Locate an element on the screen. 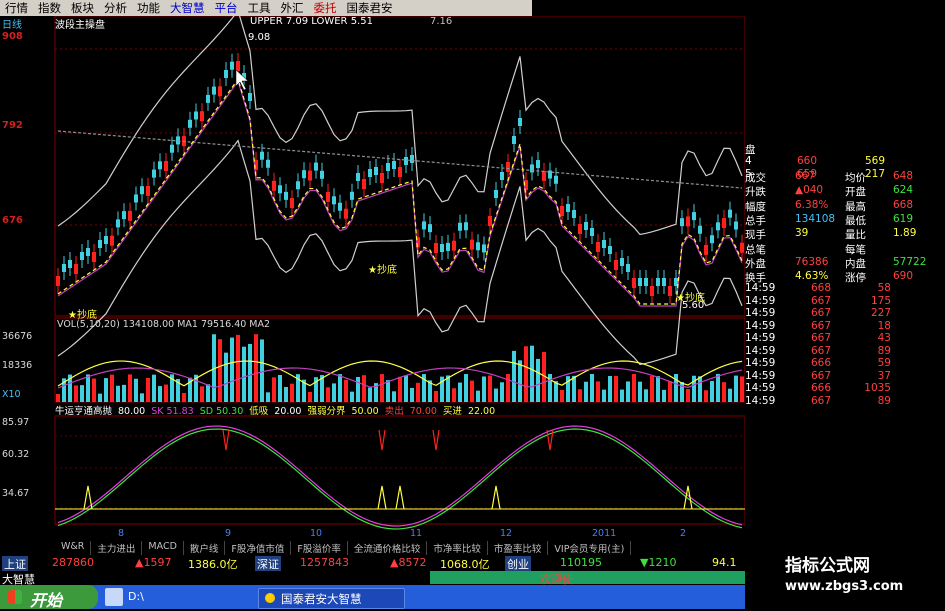 The image size is (945, 611). stat-key-1: 外盘 is located at coordinates (755, 263).